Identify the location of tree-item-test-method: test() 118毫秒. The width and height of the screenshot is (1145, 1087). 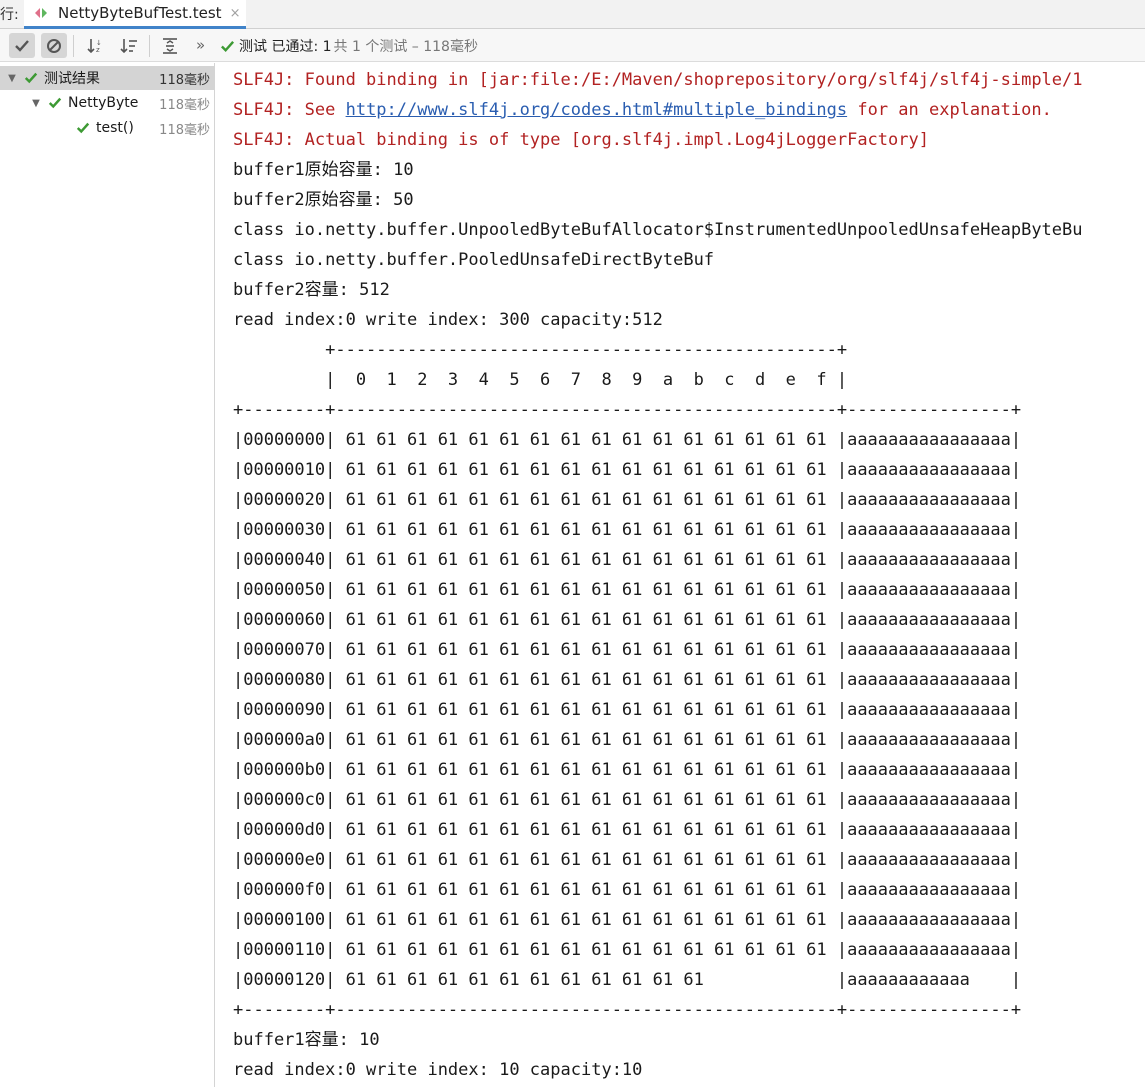
(107, 128).